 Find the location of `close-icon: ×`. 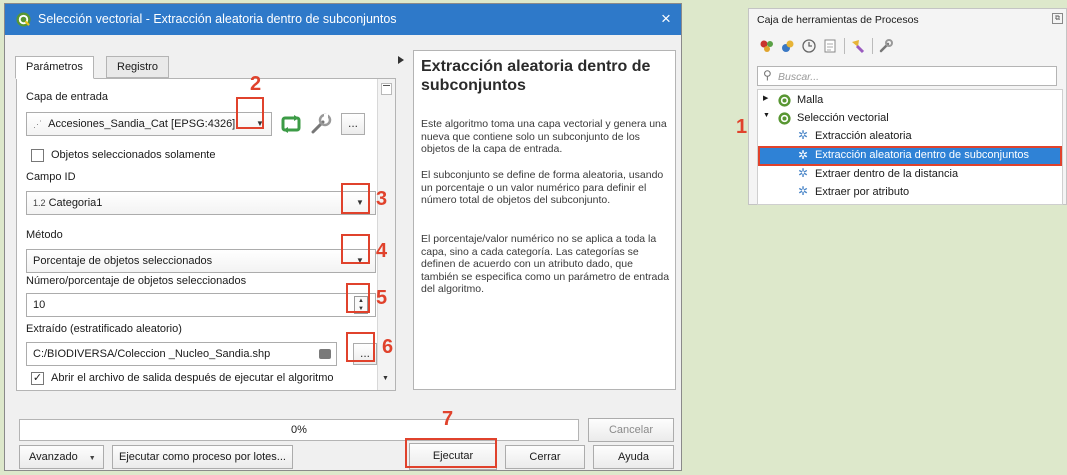

close-icon: × is located at coordinates (666, 19).